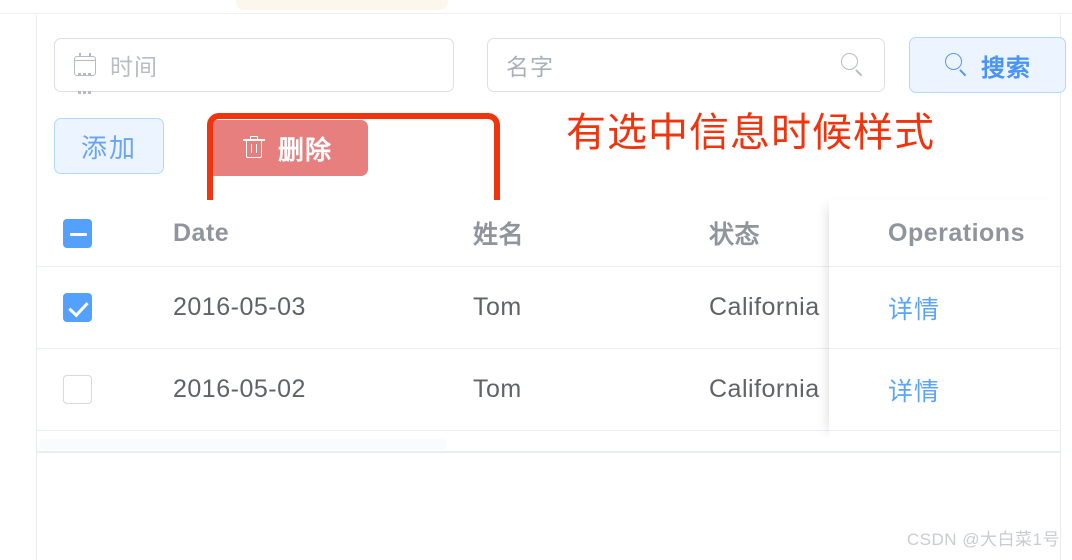 This screenshot has height=560, width=1072. I want to click on table-bottom-divider, so click(548, 452).